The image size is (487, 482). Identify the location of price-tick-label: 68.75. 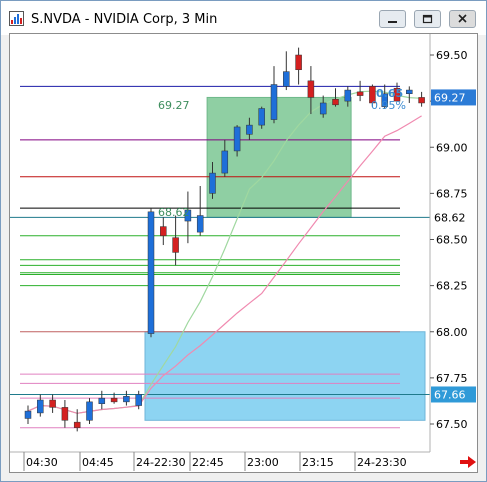
(452, 193).